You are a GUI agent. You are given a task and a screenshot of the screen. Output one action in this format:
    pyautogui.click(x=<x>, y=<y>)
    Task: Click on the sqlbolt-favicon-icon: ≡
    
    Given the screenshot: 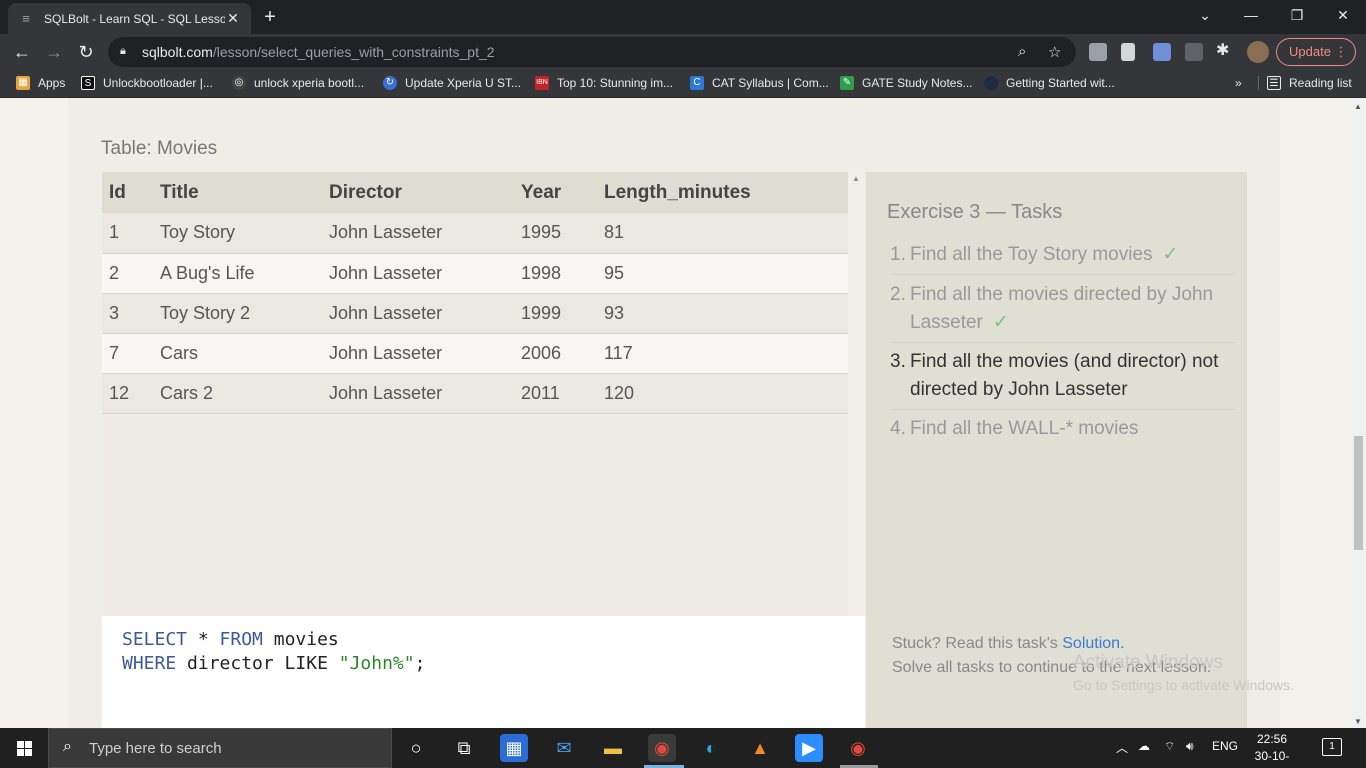 What is the action you would take?
    pyautogui.click(x=26, y=18)
    